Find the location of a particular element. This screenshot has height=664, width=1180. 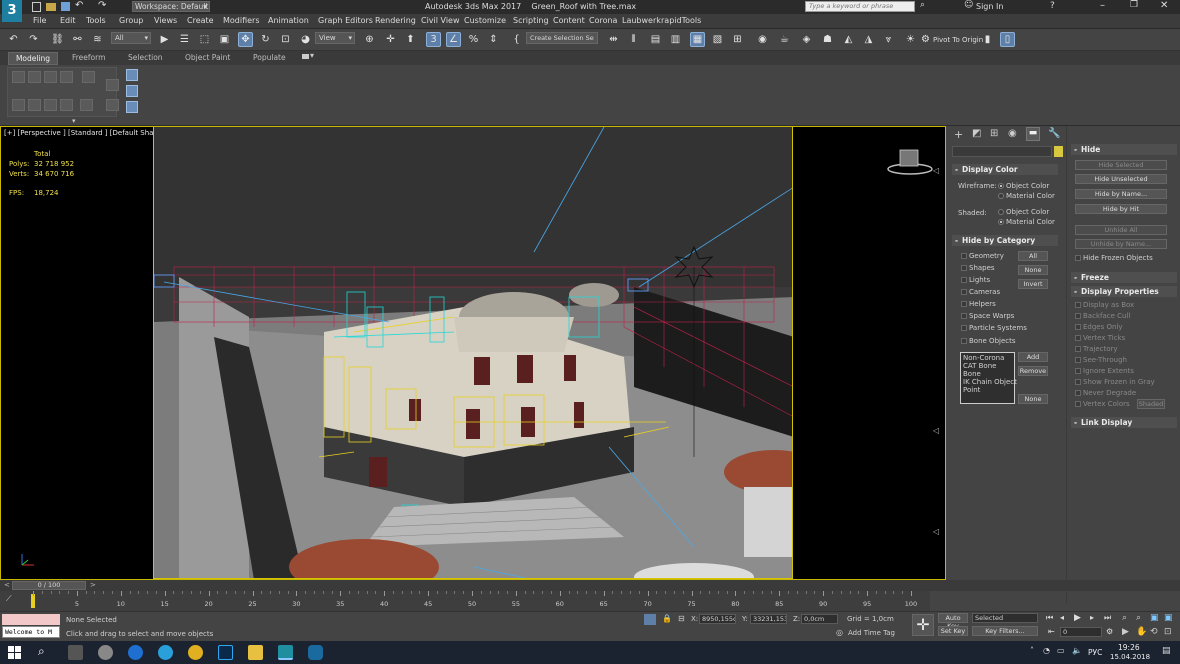

hierarchy-tab-icon: ⊞ is located at coordinates (994, 133).